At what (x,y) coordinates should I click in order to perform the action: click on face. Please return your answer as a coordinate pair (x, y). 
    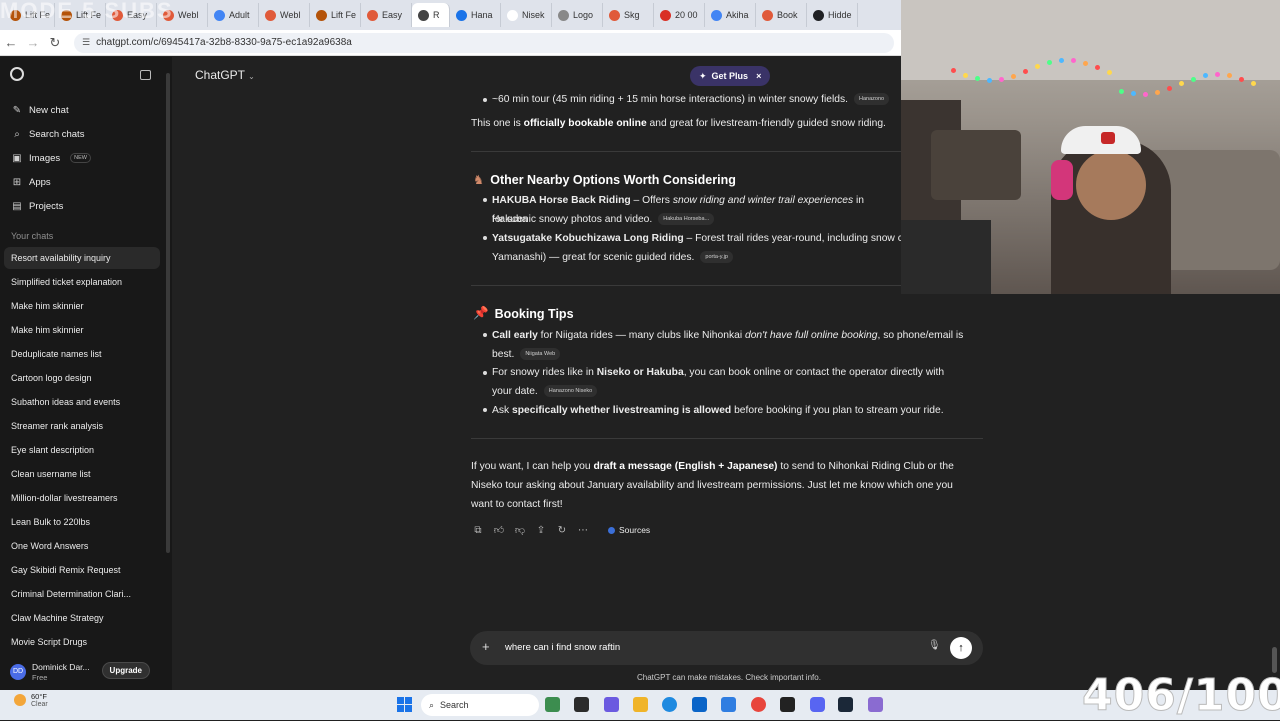
    Looking at the image, I should click on (1111, 185).